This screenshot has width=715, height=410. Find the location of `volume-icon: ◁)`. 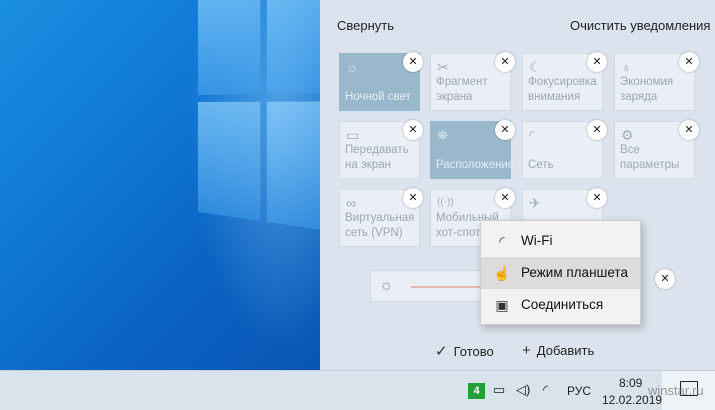

volume-icon: ◁) is located at coordinates (523, 390).